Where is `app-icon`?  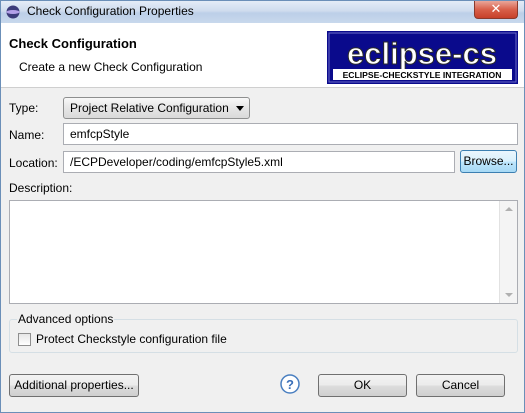
app-icon is located at coordinates (13, 12).